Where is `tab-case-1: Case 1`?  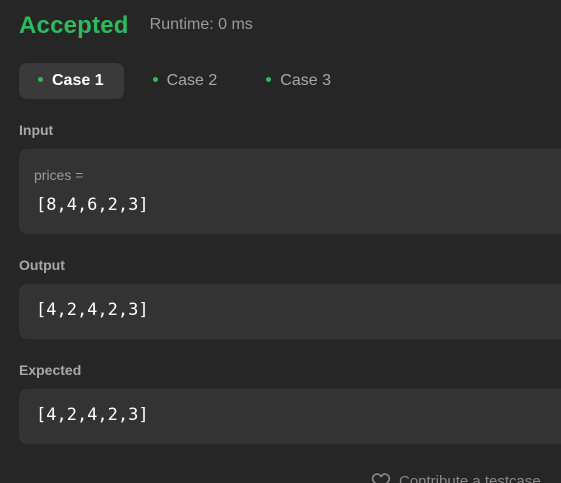
tab-case-1: Case 1 is located at coordinates (71, 81).